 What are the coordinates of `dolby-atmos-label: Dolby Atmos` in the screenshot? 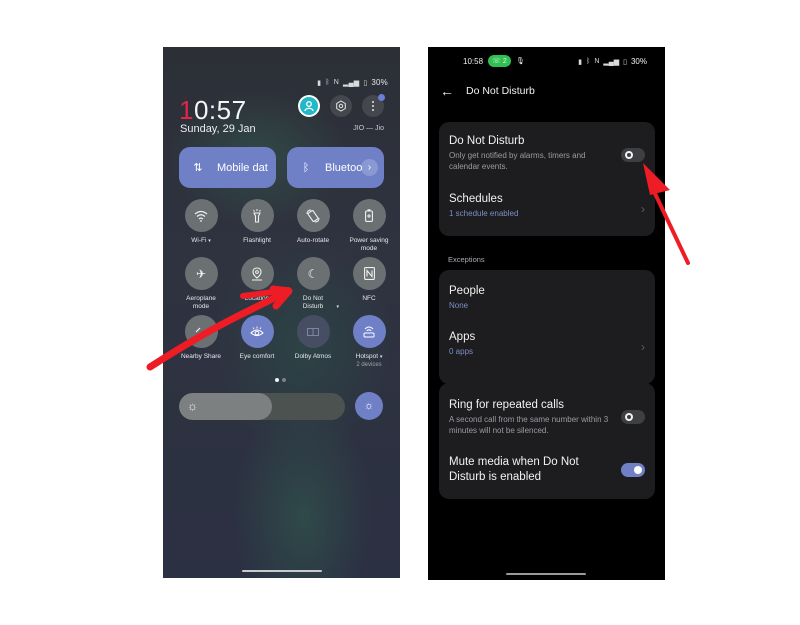 It's located at (313, 356).